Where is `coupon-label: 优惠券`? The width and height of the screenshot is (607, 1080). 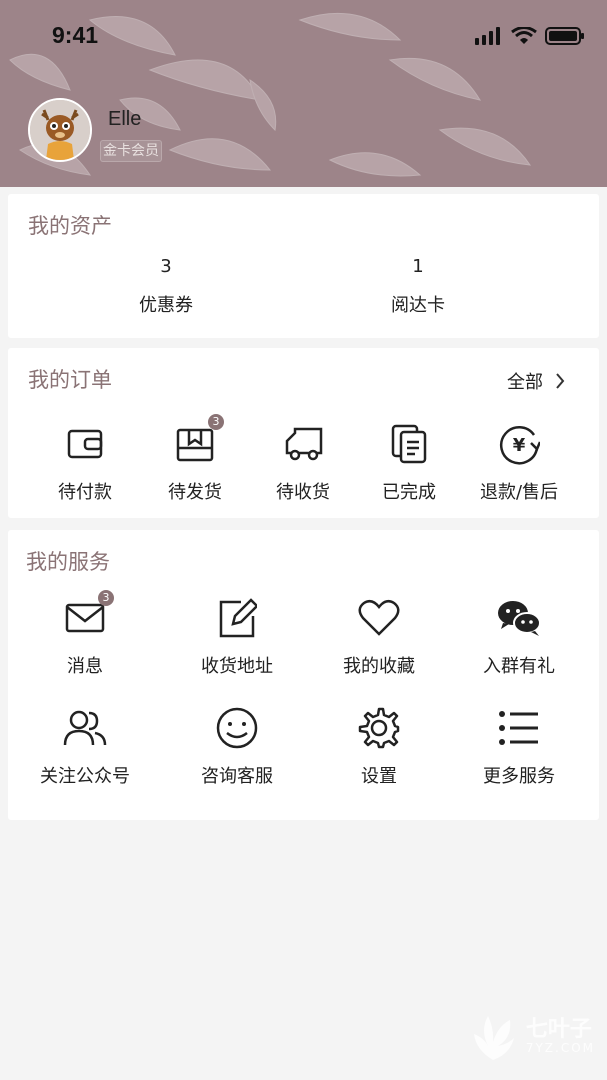 coupon-label: 优惠券 is located at coordinates (166, 305).